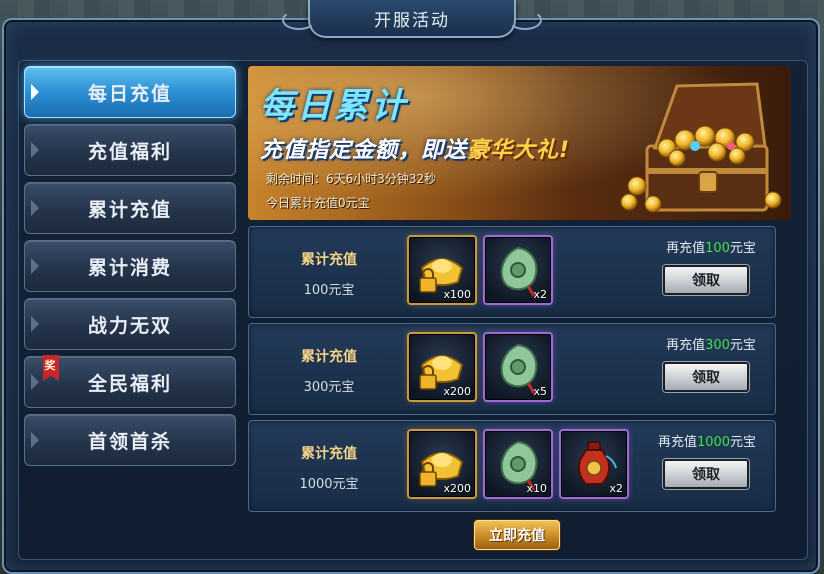 This screenshot has width=824, height=574. What do you see at coordinates (364, 150) in the screenshot?
I see `banner-subtitle-prefix: 充值指定金额，即送` at bounding box center [364, 150].